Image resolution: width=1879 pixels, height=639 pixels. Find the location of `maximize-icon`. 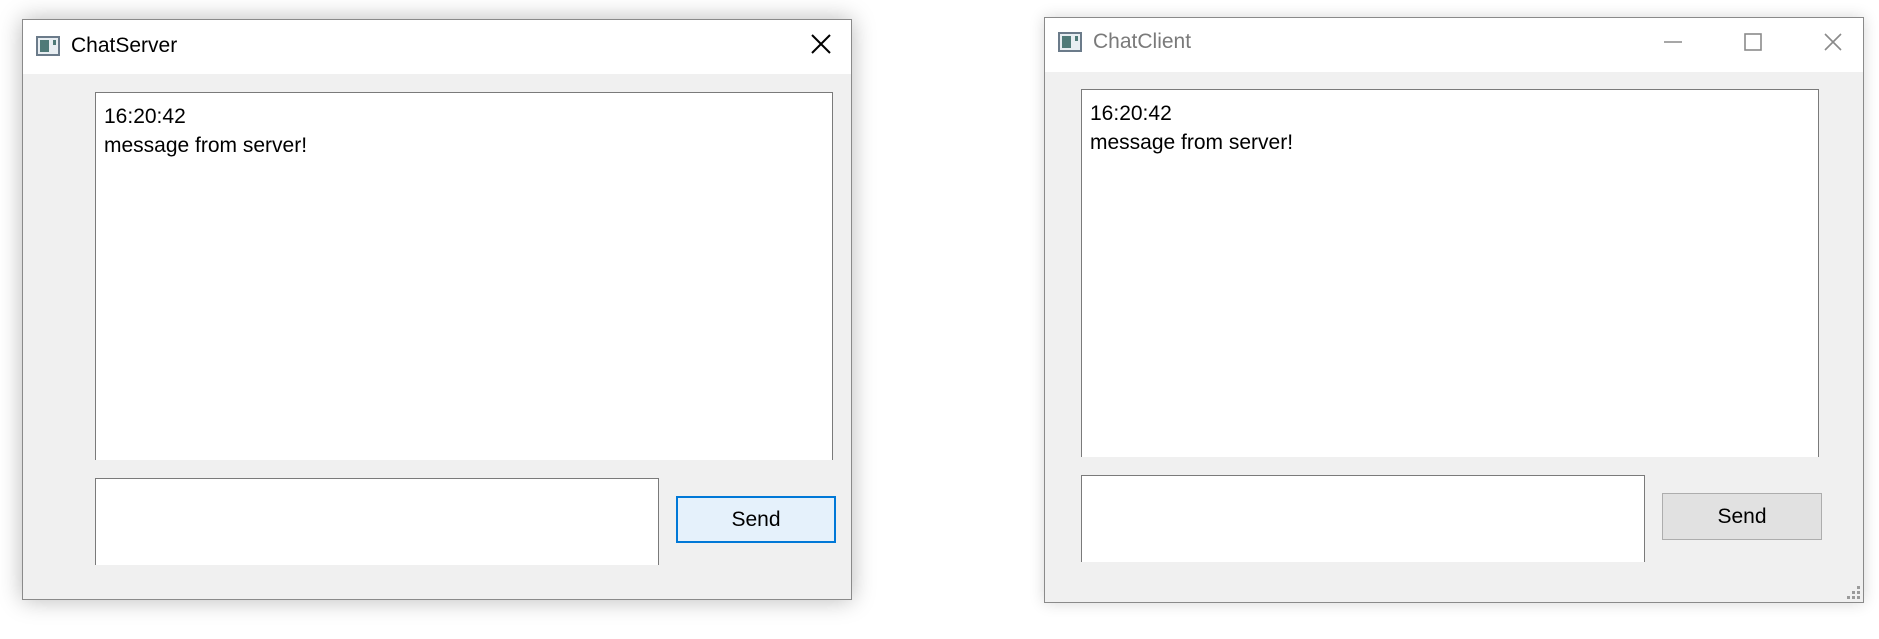

maximize-icon is located at coordinates (1753, 42).